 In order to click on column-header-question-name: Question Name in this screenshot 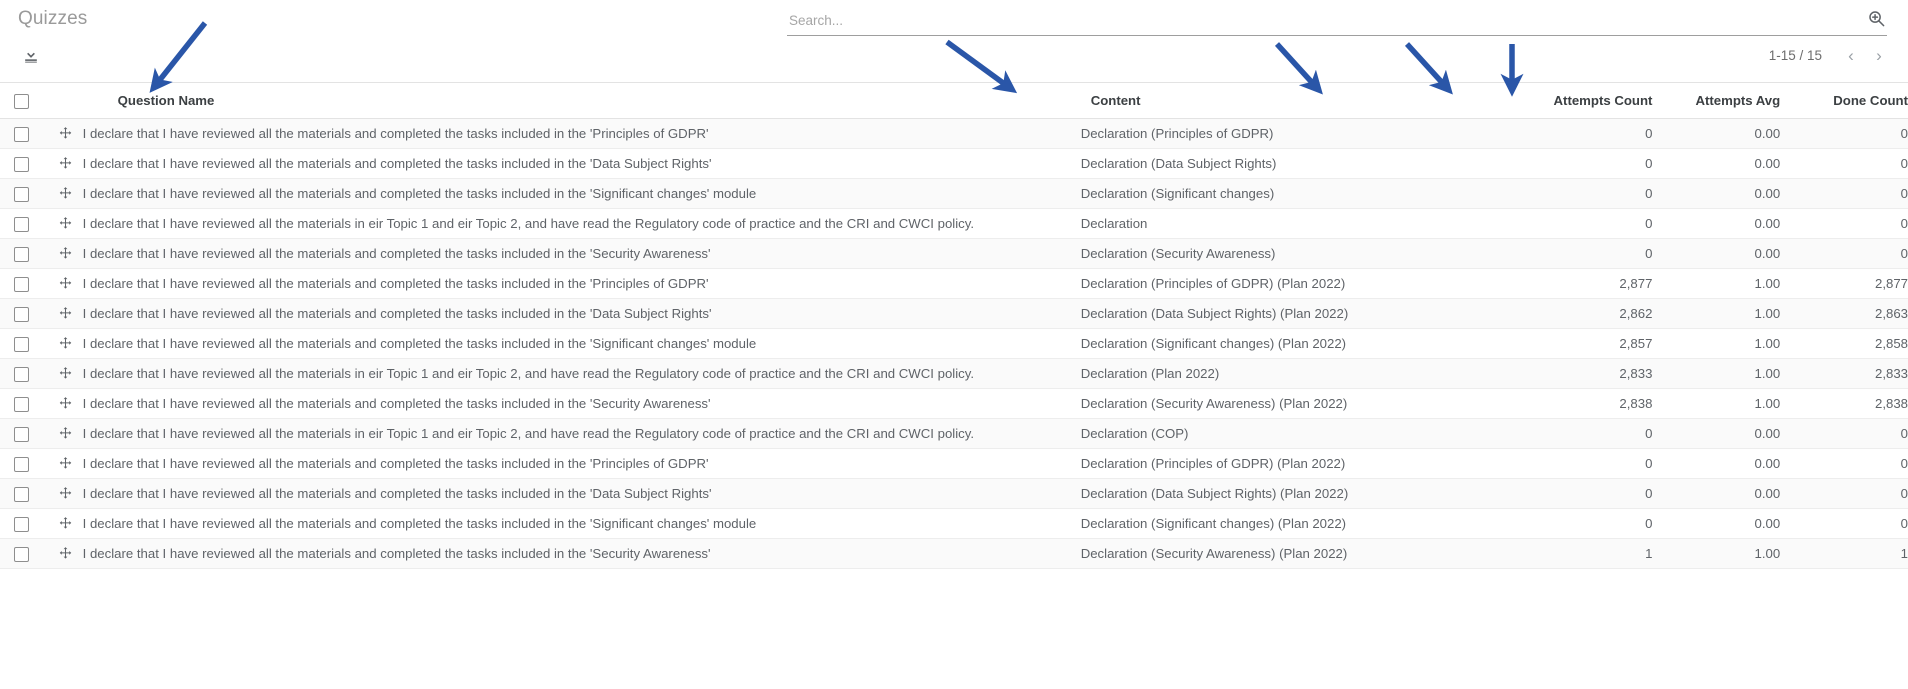, I will do `click(564, 100)`.